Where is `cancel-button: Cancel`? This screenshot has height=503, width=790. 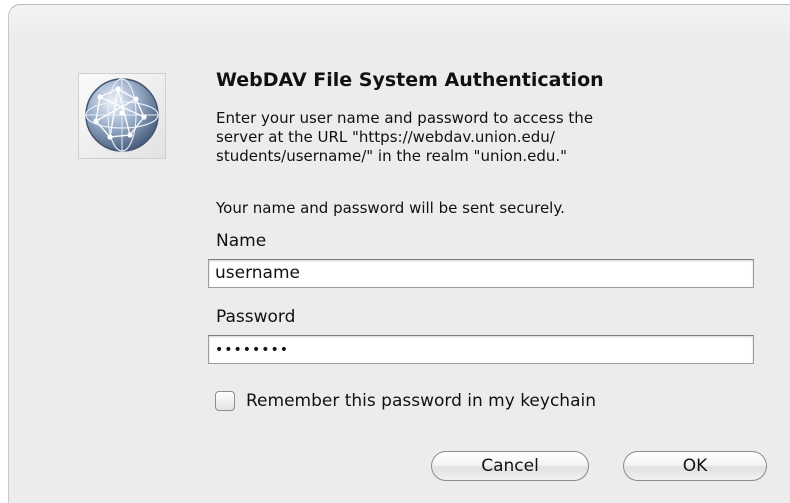
cancel-button: Cancel is located at coordinates (510, 466).